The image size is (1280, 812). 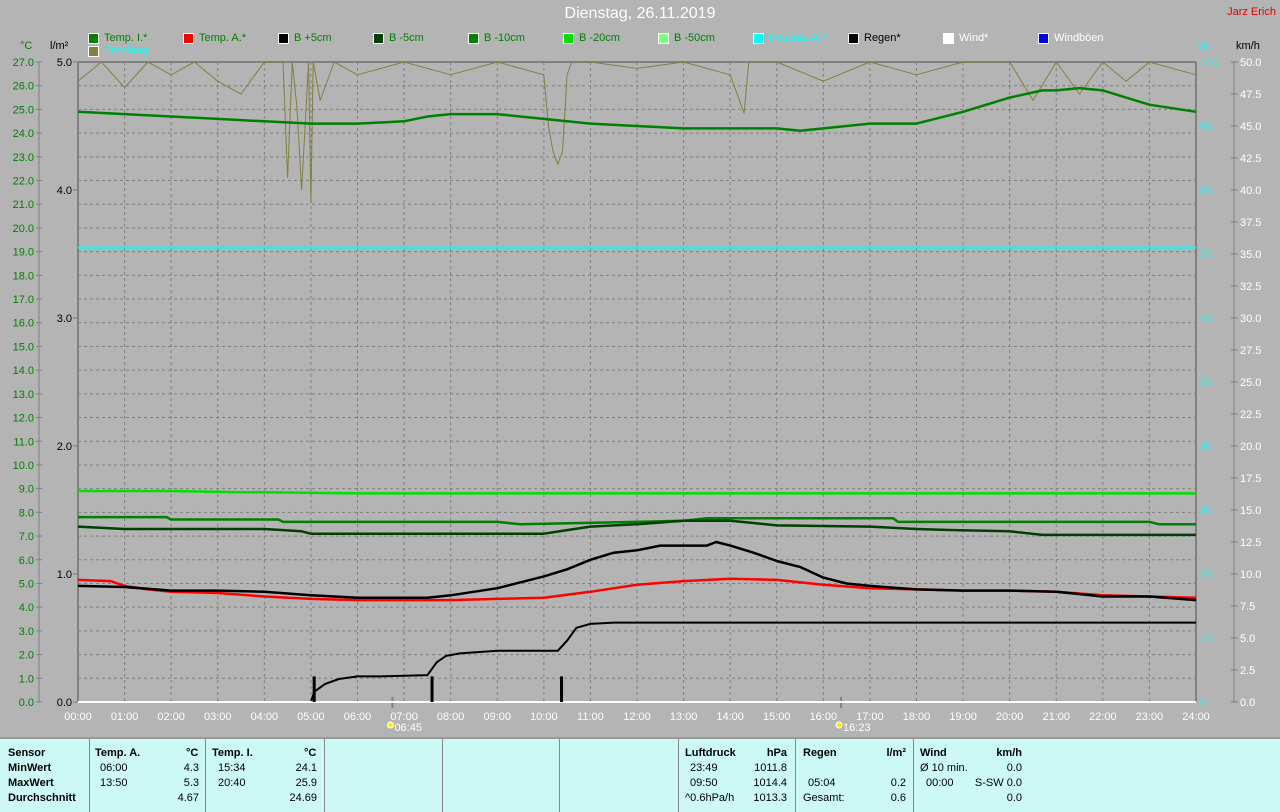 What do you see at coordinates (824, 798) in the screenshot?
I see `rain-total-label: Gesamt:` at bounding box center [824, 798].